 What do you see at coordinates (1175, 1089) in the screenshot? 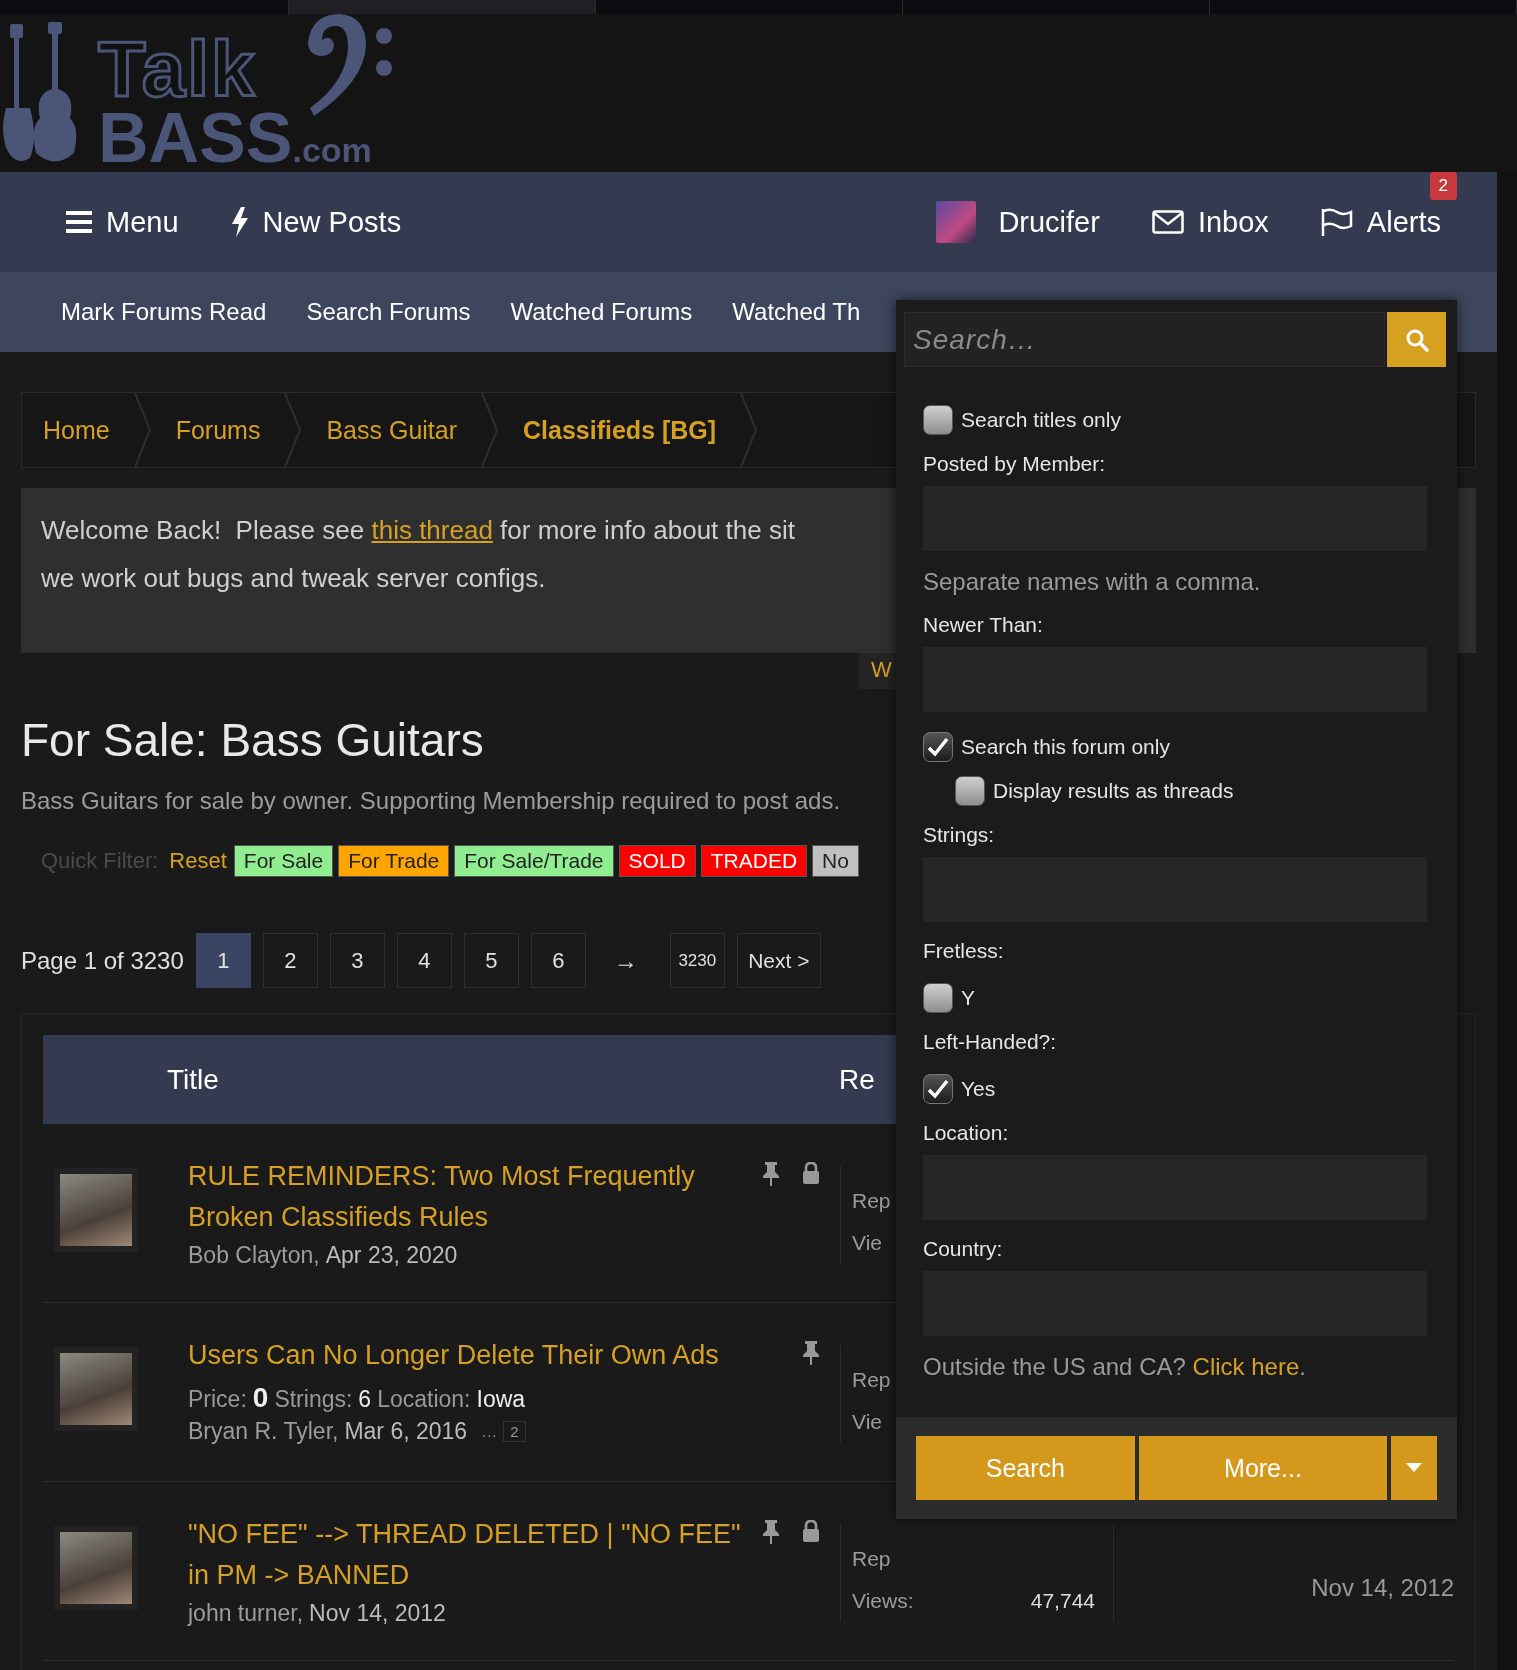
I see `checkbox-option: Yes` at bounding box center [1175, 1089].